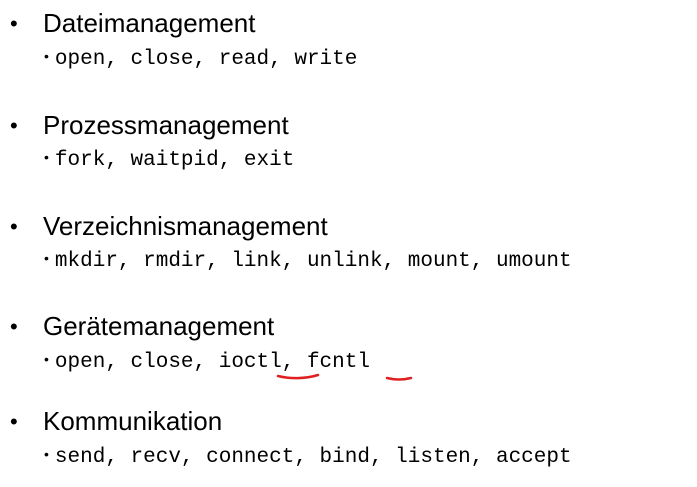 This screenshot has width=697, height=487. What do you see at coordinates (298, 376) in the screenshot?
I see `ioctl-underline-mark` at bounding box center [298, 376].